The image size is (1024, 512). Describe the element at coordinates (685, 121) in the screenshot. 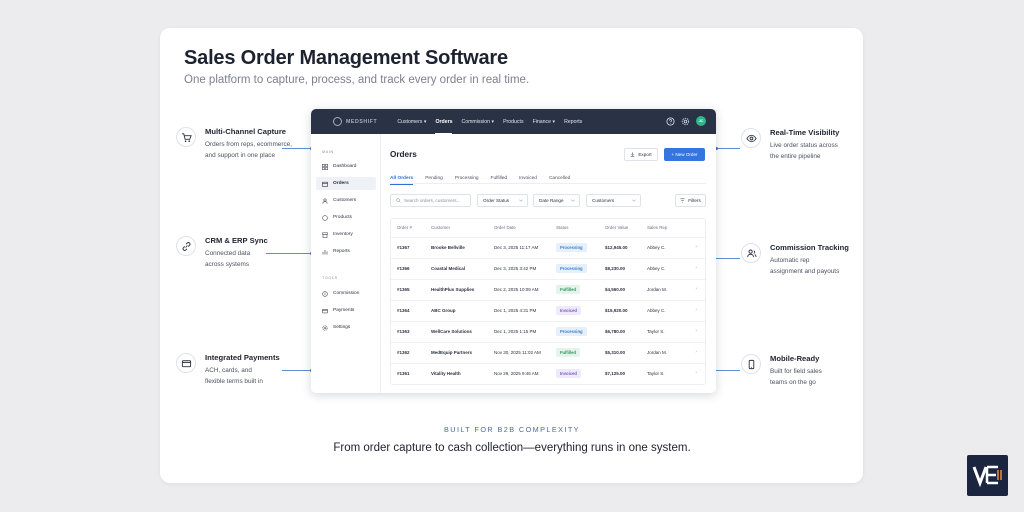

I see `gear-icon` at that location.